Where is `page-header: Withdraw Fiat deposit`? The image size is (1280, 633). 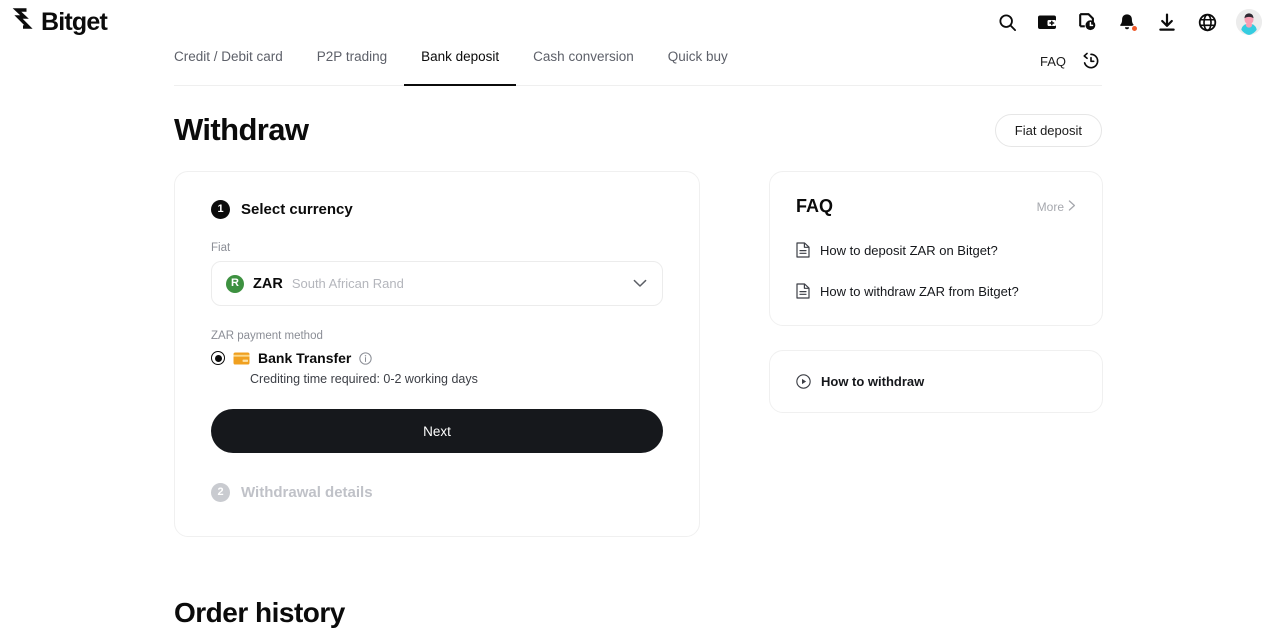 page-header: Withdraw Fiat deposit is located at coordinates (638, 117).